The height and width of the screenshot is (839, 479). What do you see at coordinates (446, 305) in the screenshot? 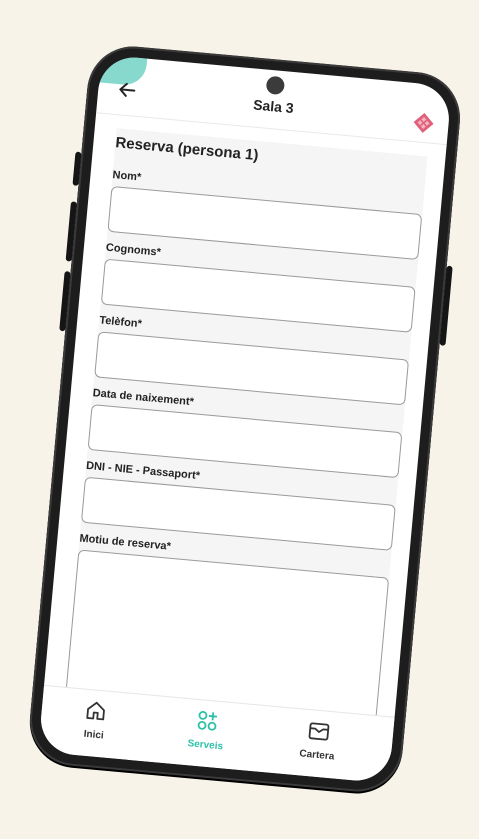
I see `power-button` at bounding box center [446, 305].